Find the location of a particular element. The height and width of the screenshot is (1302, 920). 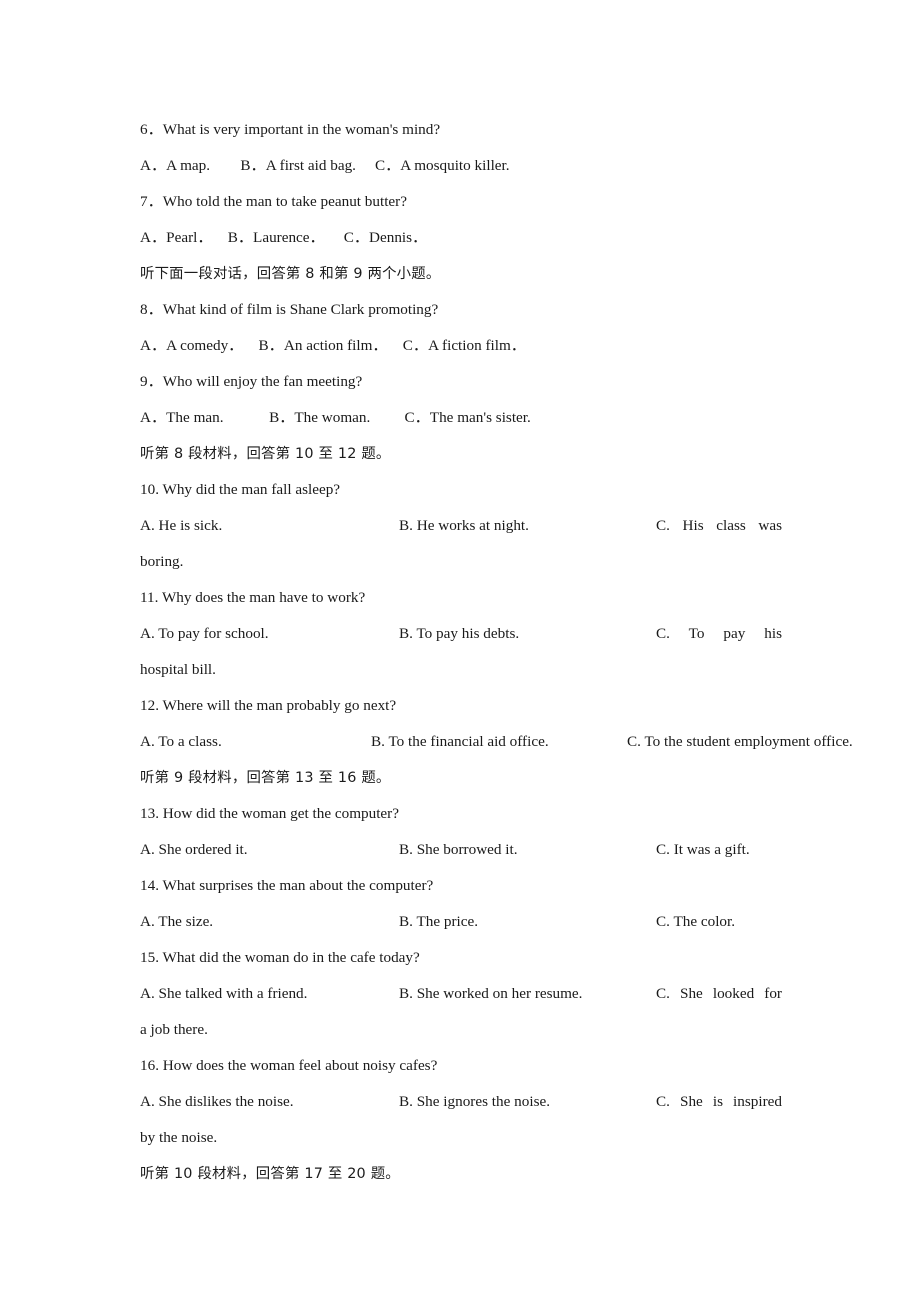

listening-instruction-1: 听下面一段对话，回答第 8 和第 9 两个小题。 is located at coordinates (290, 274).